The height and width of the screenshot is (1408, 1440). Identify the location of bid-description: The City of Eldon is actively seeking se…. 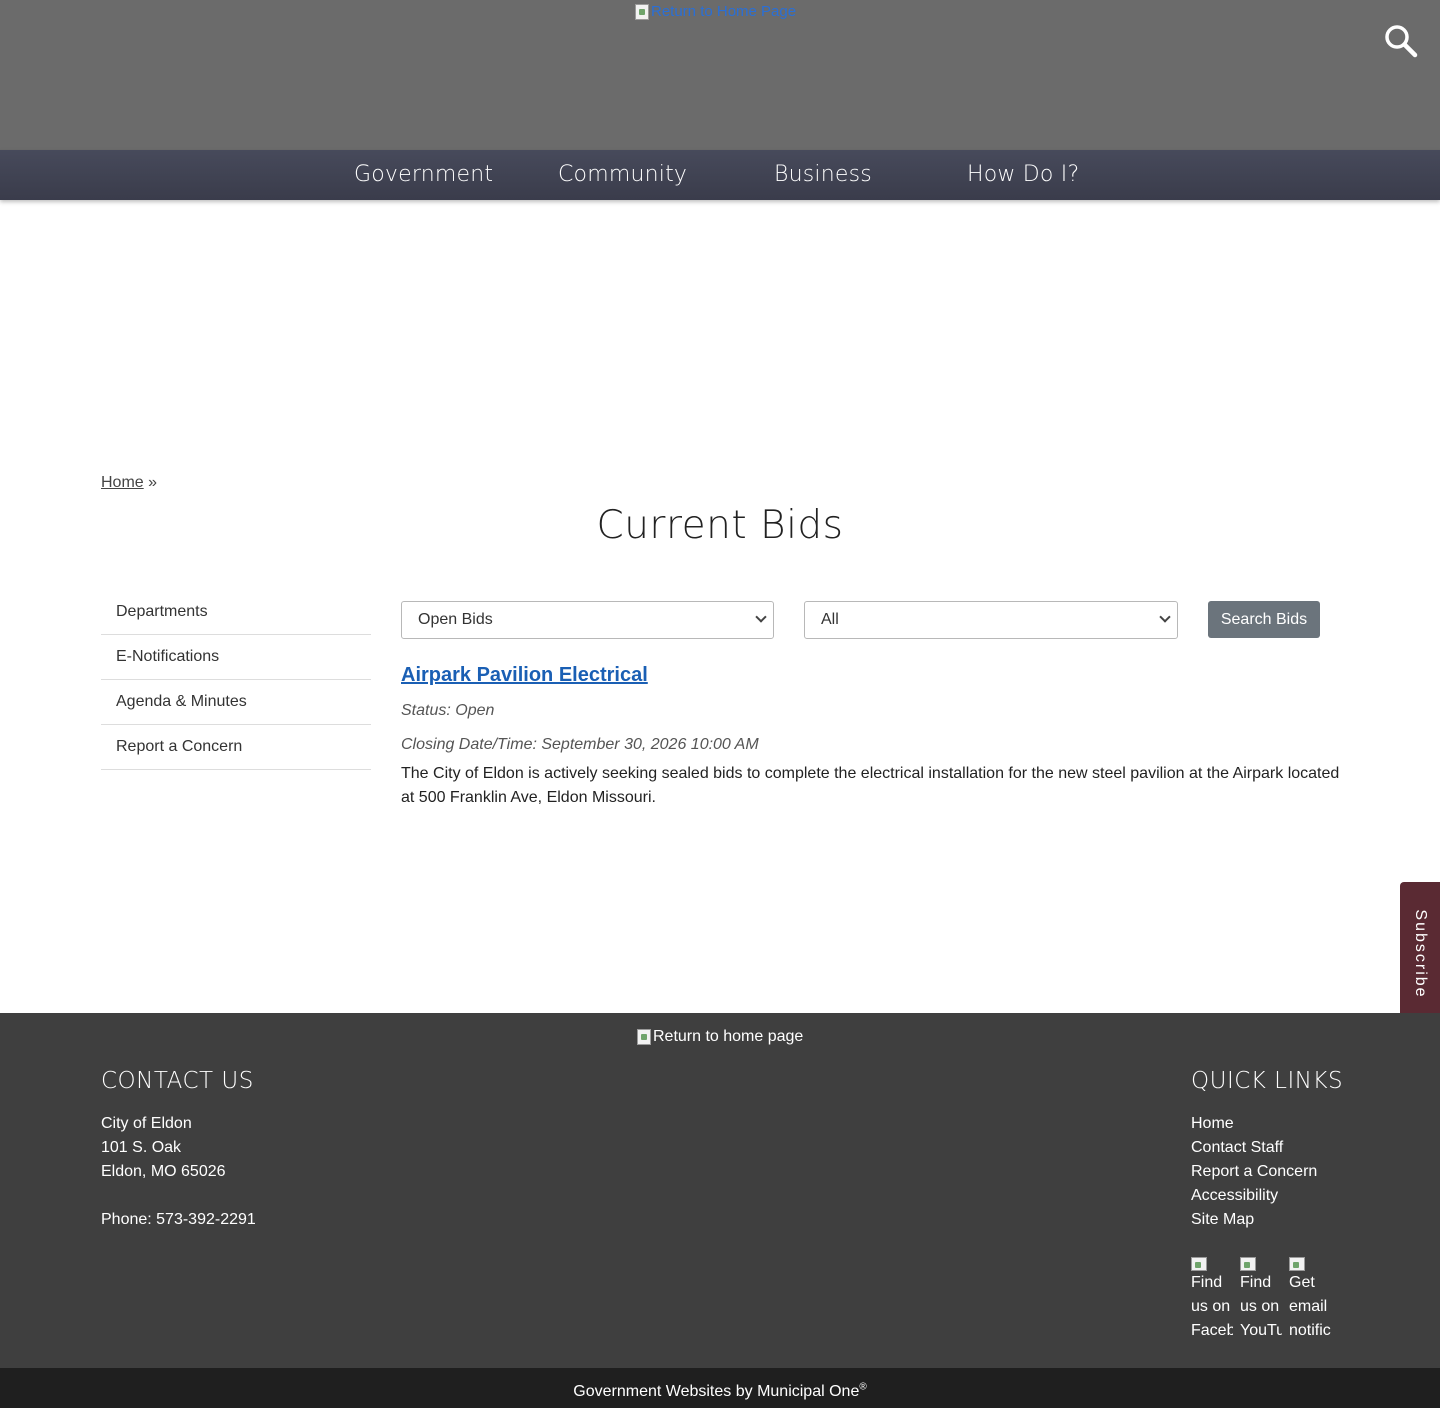
(870, 785).